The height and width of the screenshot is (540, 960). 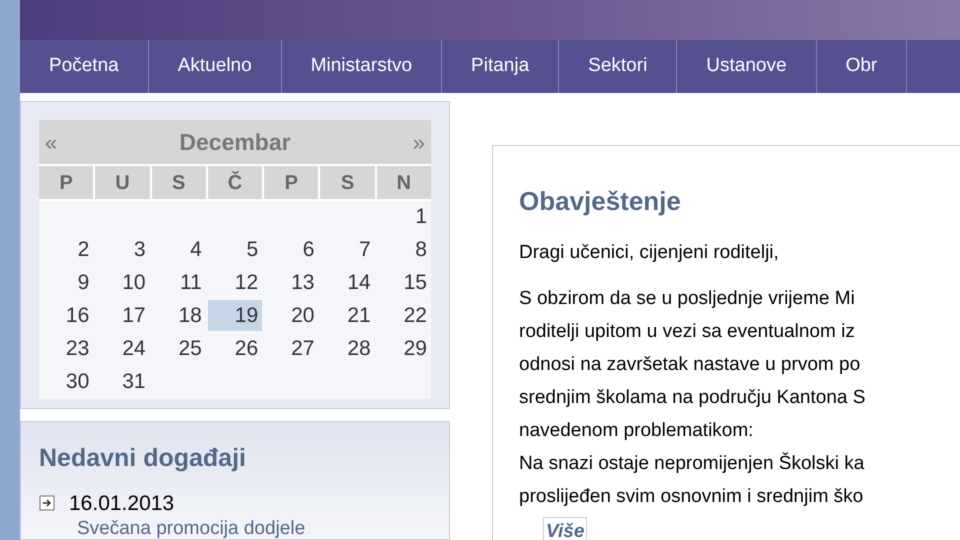 I want to click on calendar-day: 13, so click(x=291, y=282).